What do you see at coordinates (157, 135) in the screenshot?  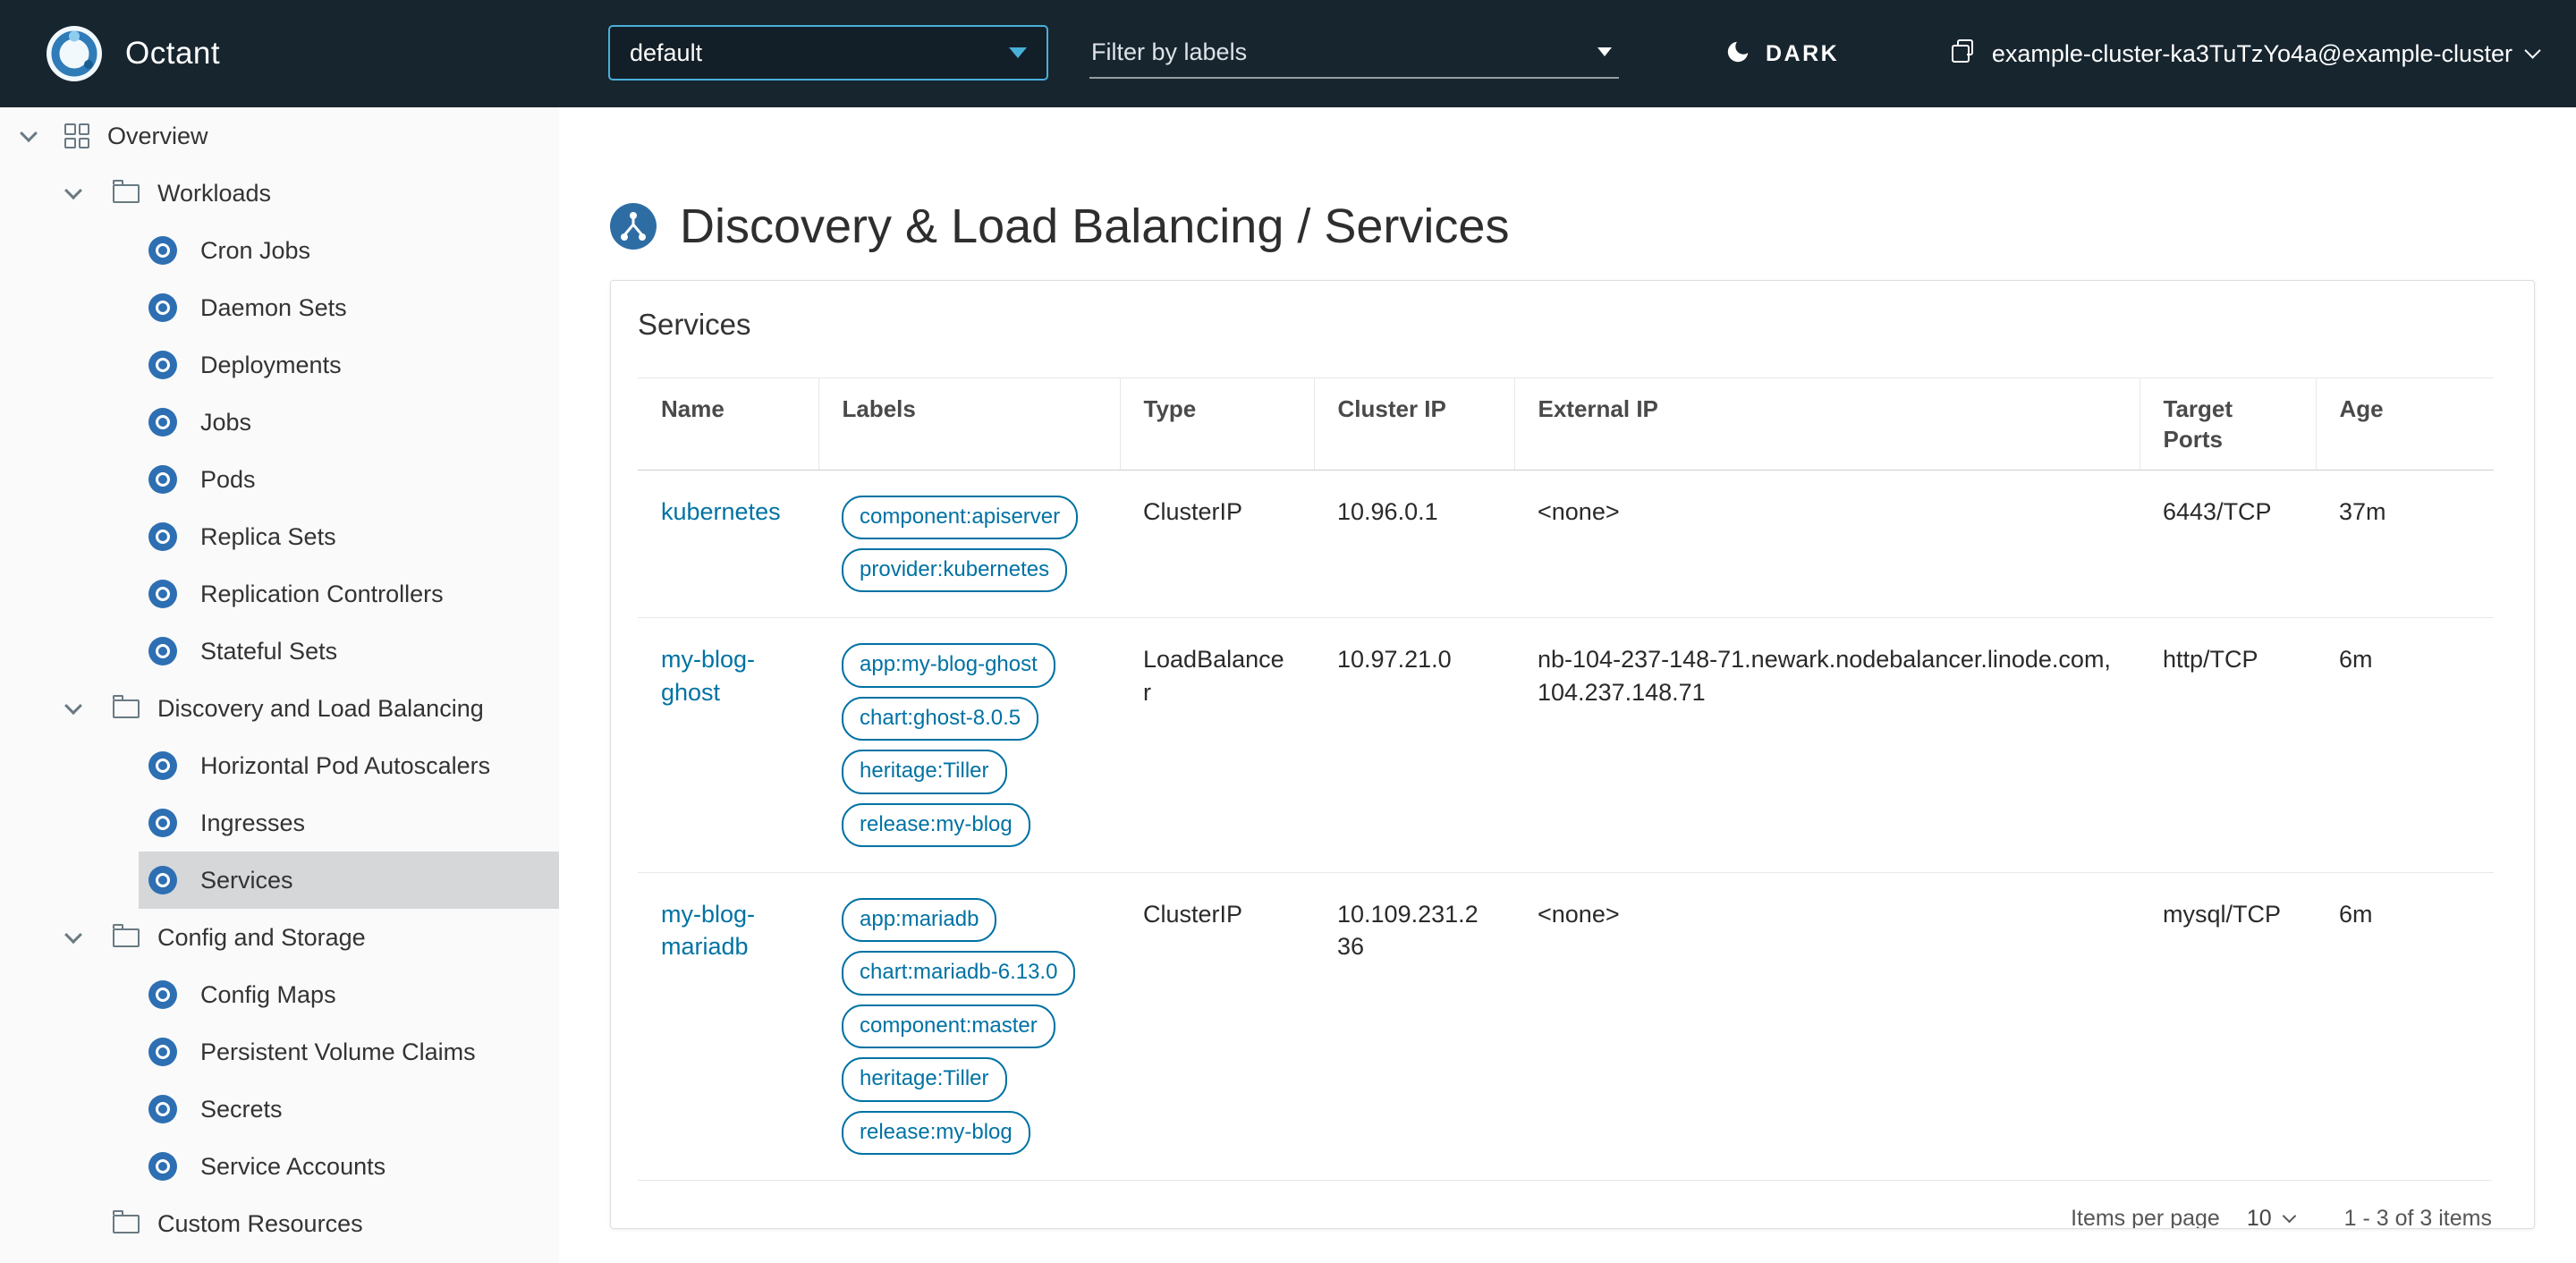 I see `sidebar-item-label: Overview` at bounding box center [157, 135].